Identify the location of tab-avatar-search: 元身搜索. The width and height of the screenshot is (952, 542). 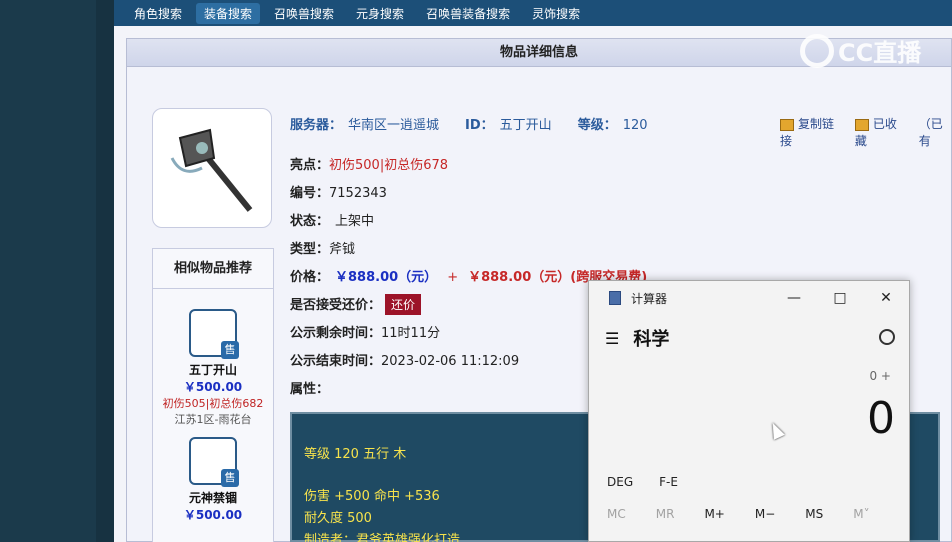
(380, 13).